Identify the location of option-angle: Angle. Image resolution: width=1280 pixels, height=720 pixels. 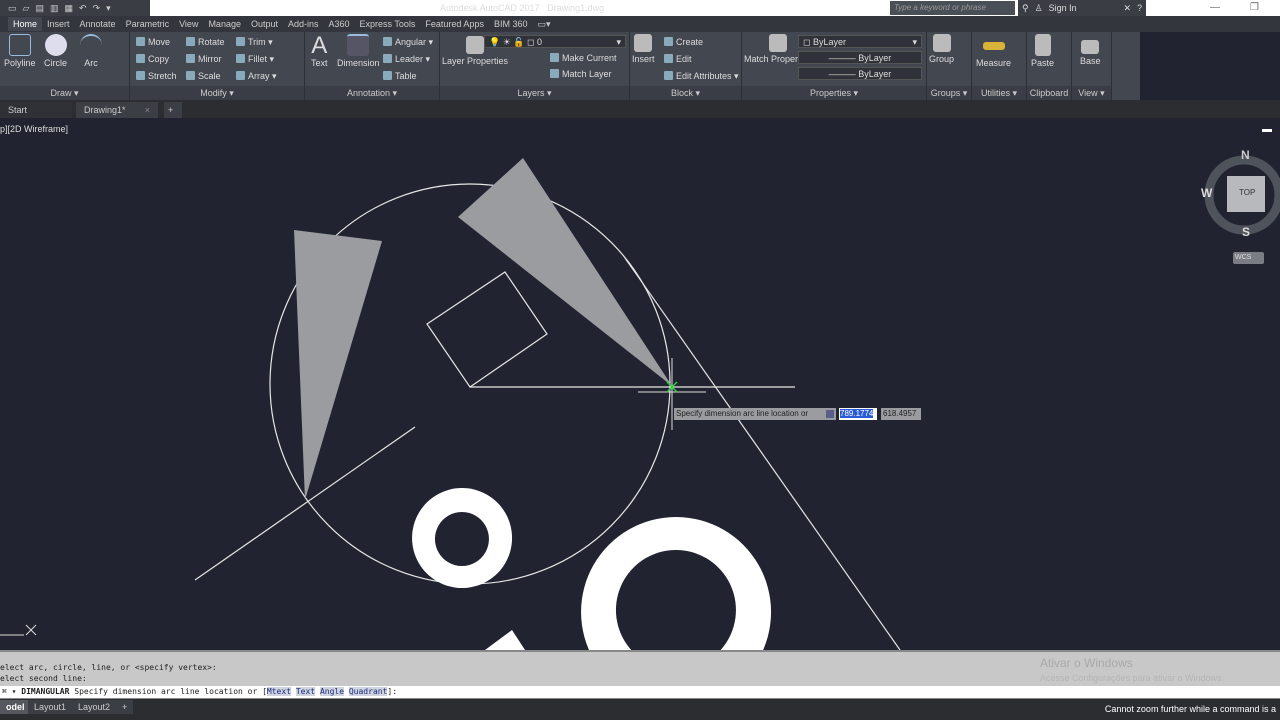
(332, 691).